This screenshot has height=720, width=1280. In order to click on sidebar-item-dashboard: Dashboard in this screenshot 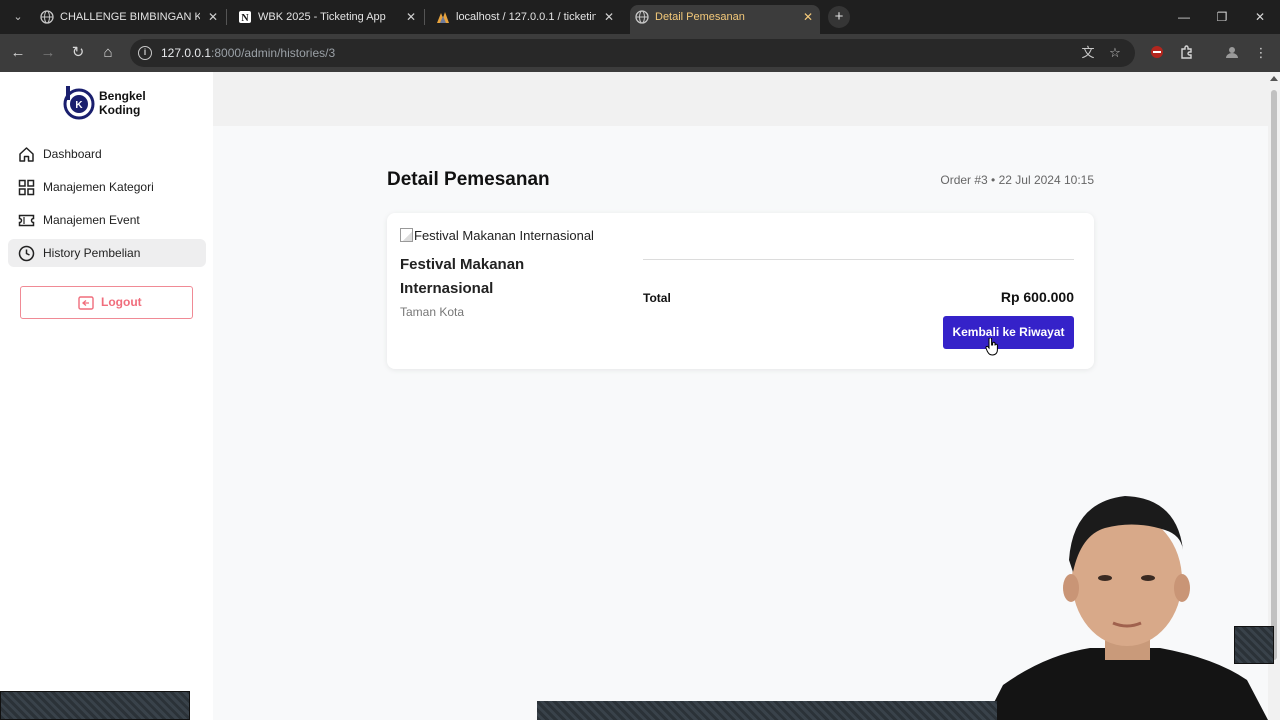, I will do `click(107, 154)`.